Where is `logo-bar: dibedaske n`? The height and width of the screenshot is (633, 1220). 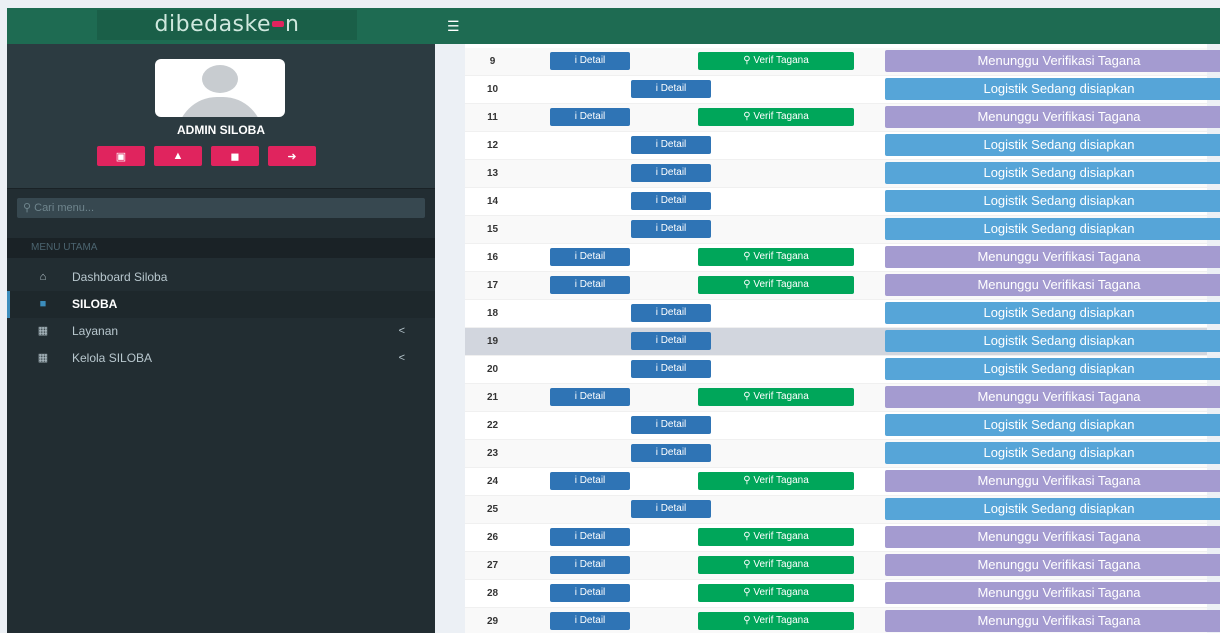 logo-bar: dibedaske n is located at coordinates (221, 26).